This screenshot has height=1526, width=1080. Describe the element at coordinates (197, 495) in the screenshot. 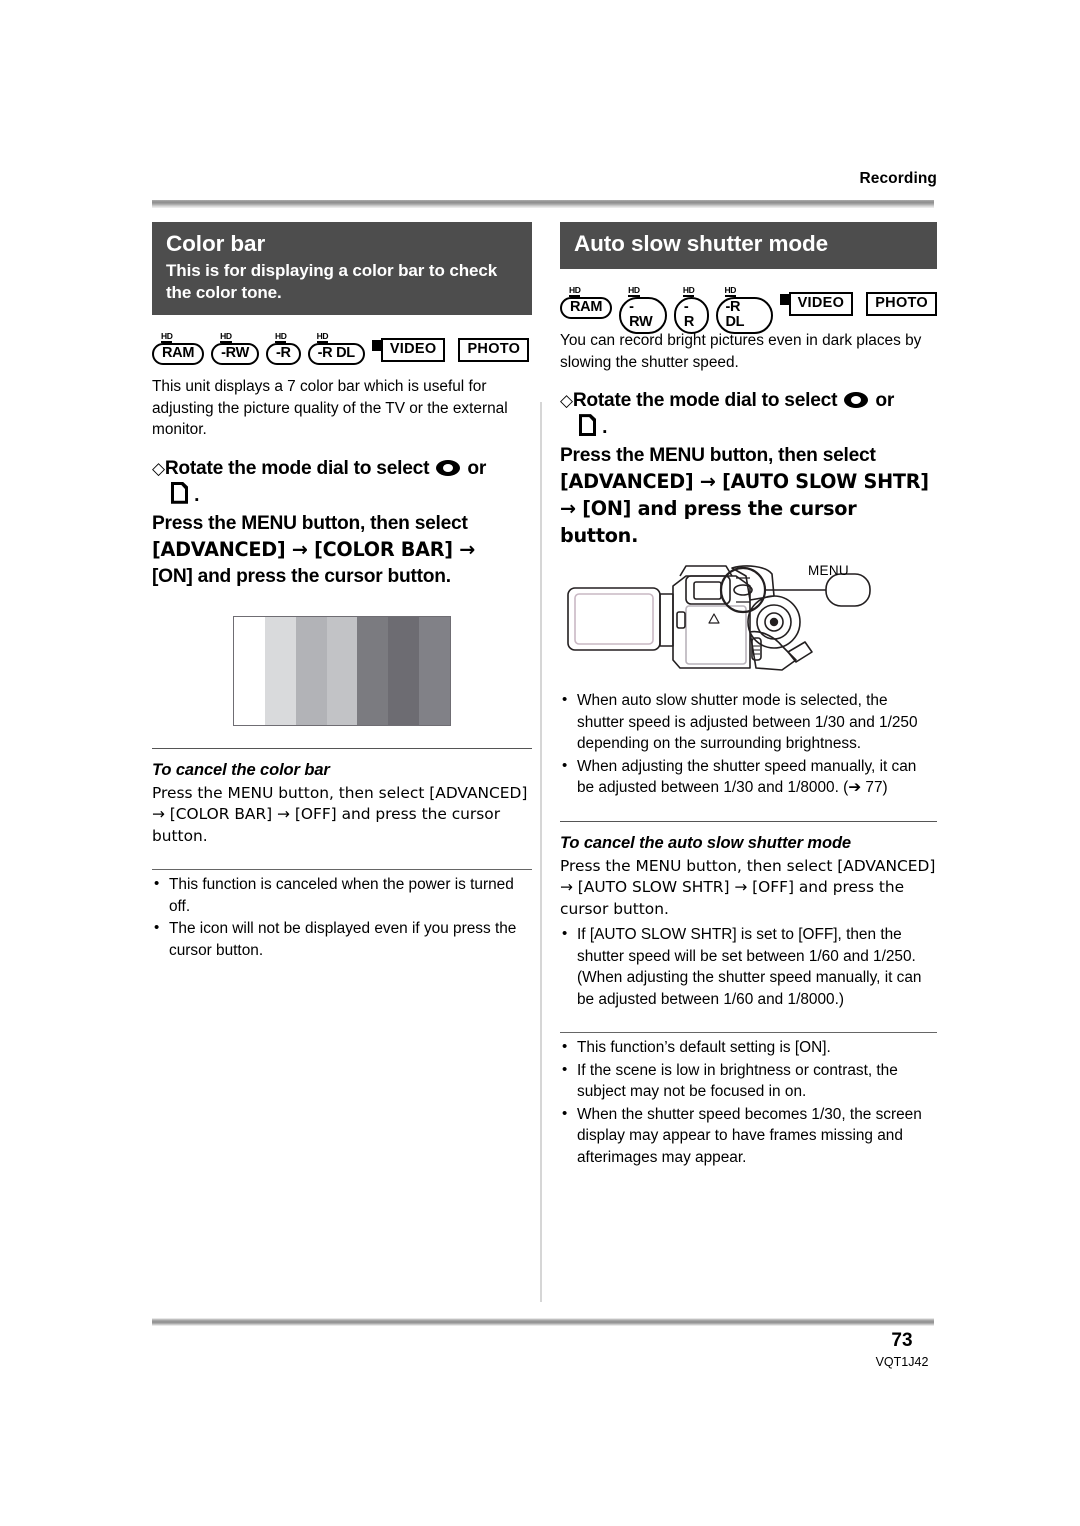

I see `left-step-dial-period: .` at that location.